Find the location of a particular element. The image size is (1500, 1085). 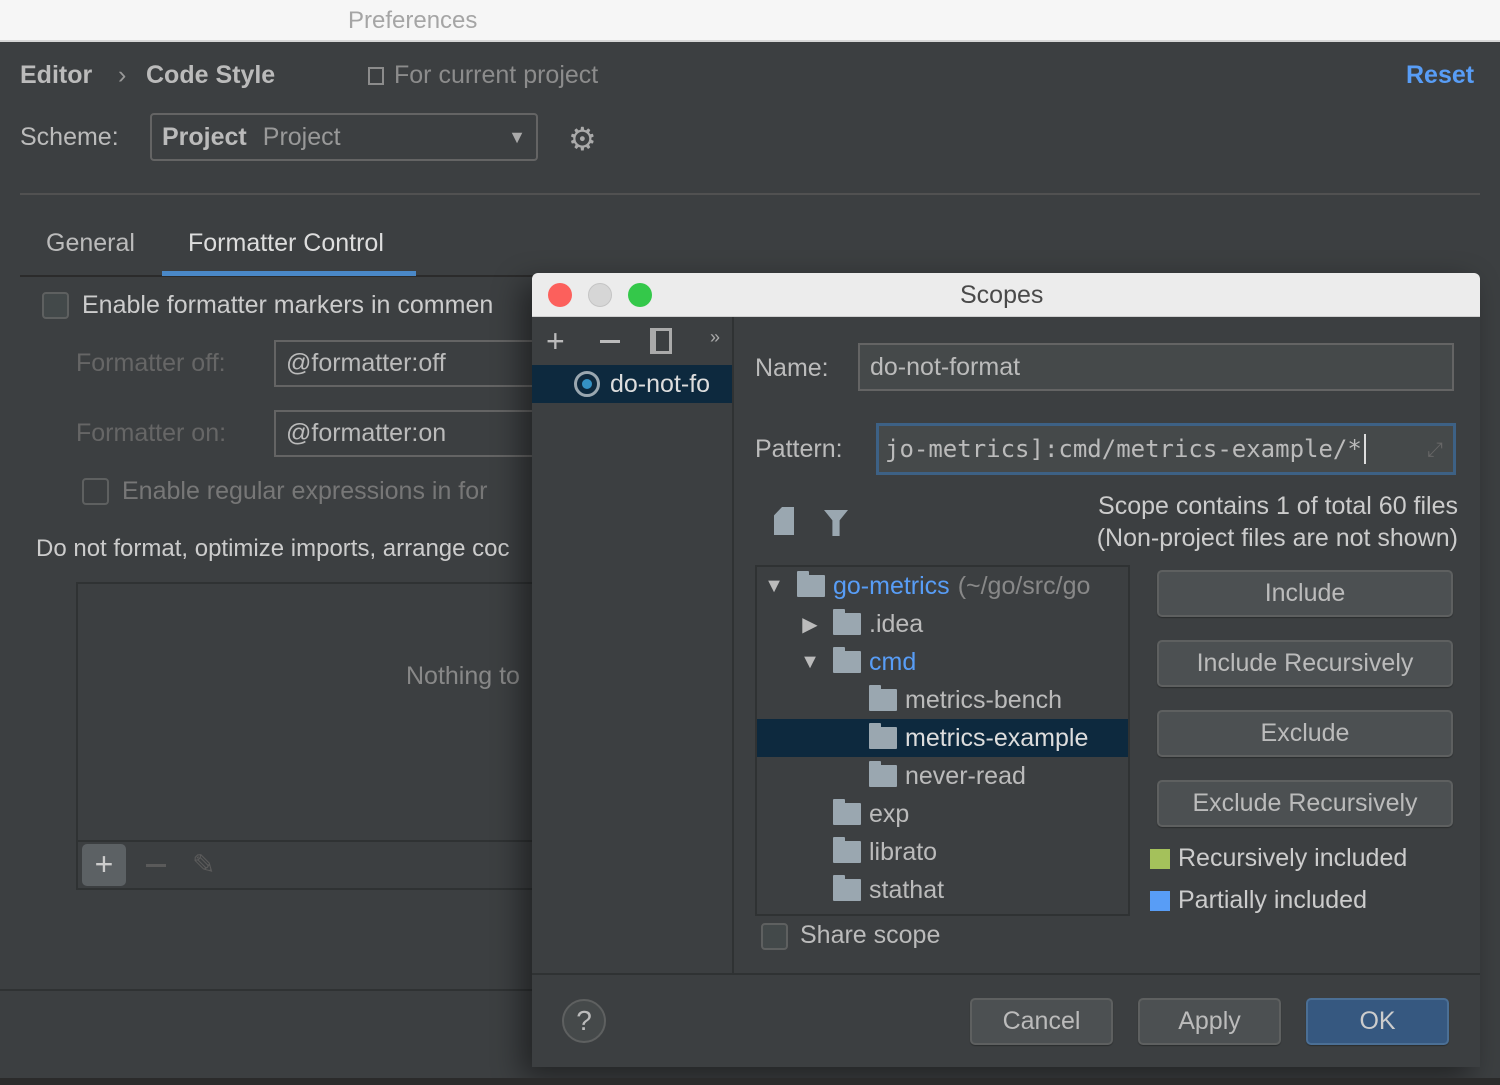

zoom-icon is located at coordinates (640, 295).